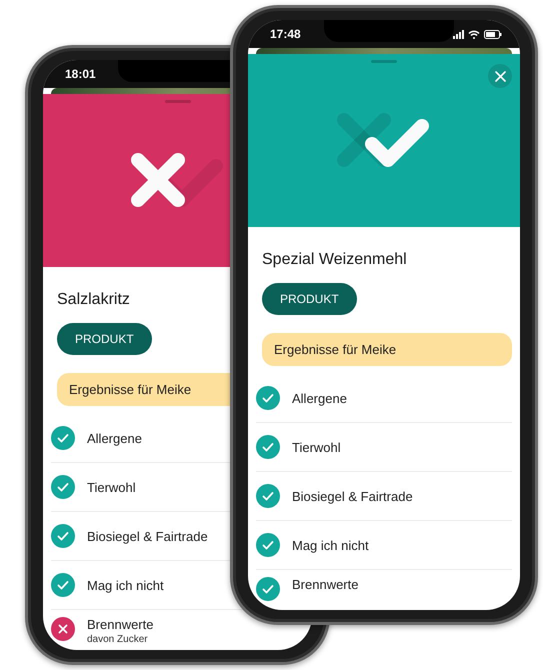  Describe the element at coordinates (458, 34) in the screenshot. I see `signal-icon` at that location.